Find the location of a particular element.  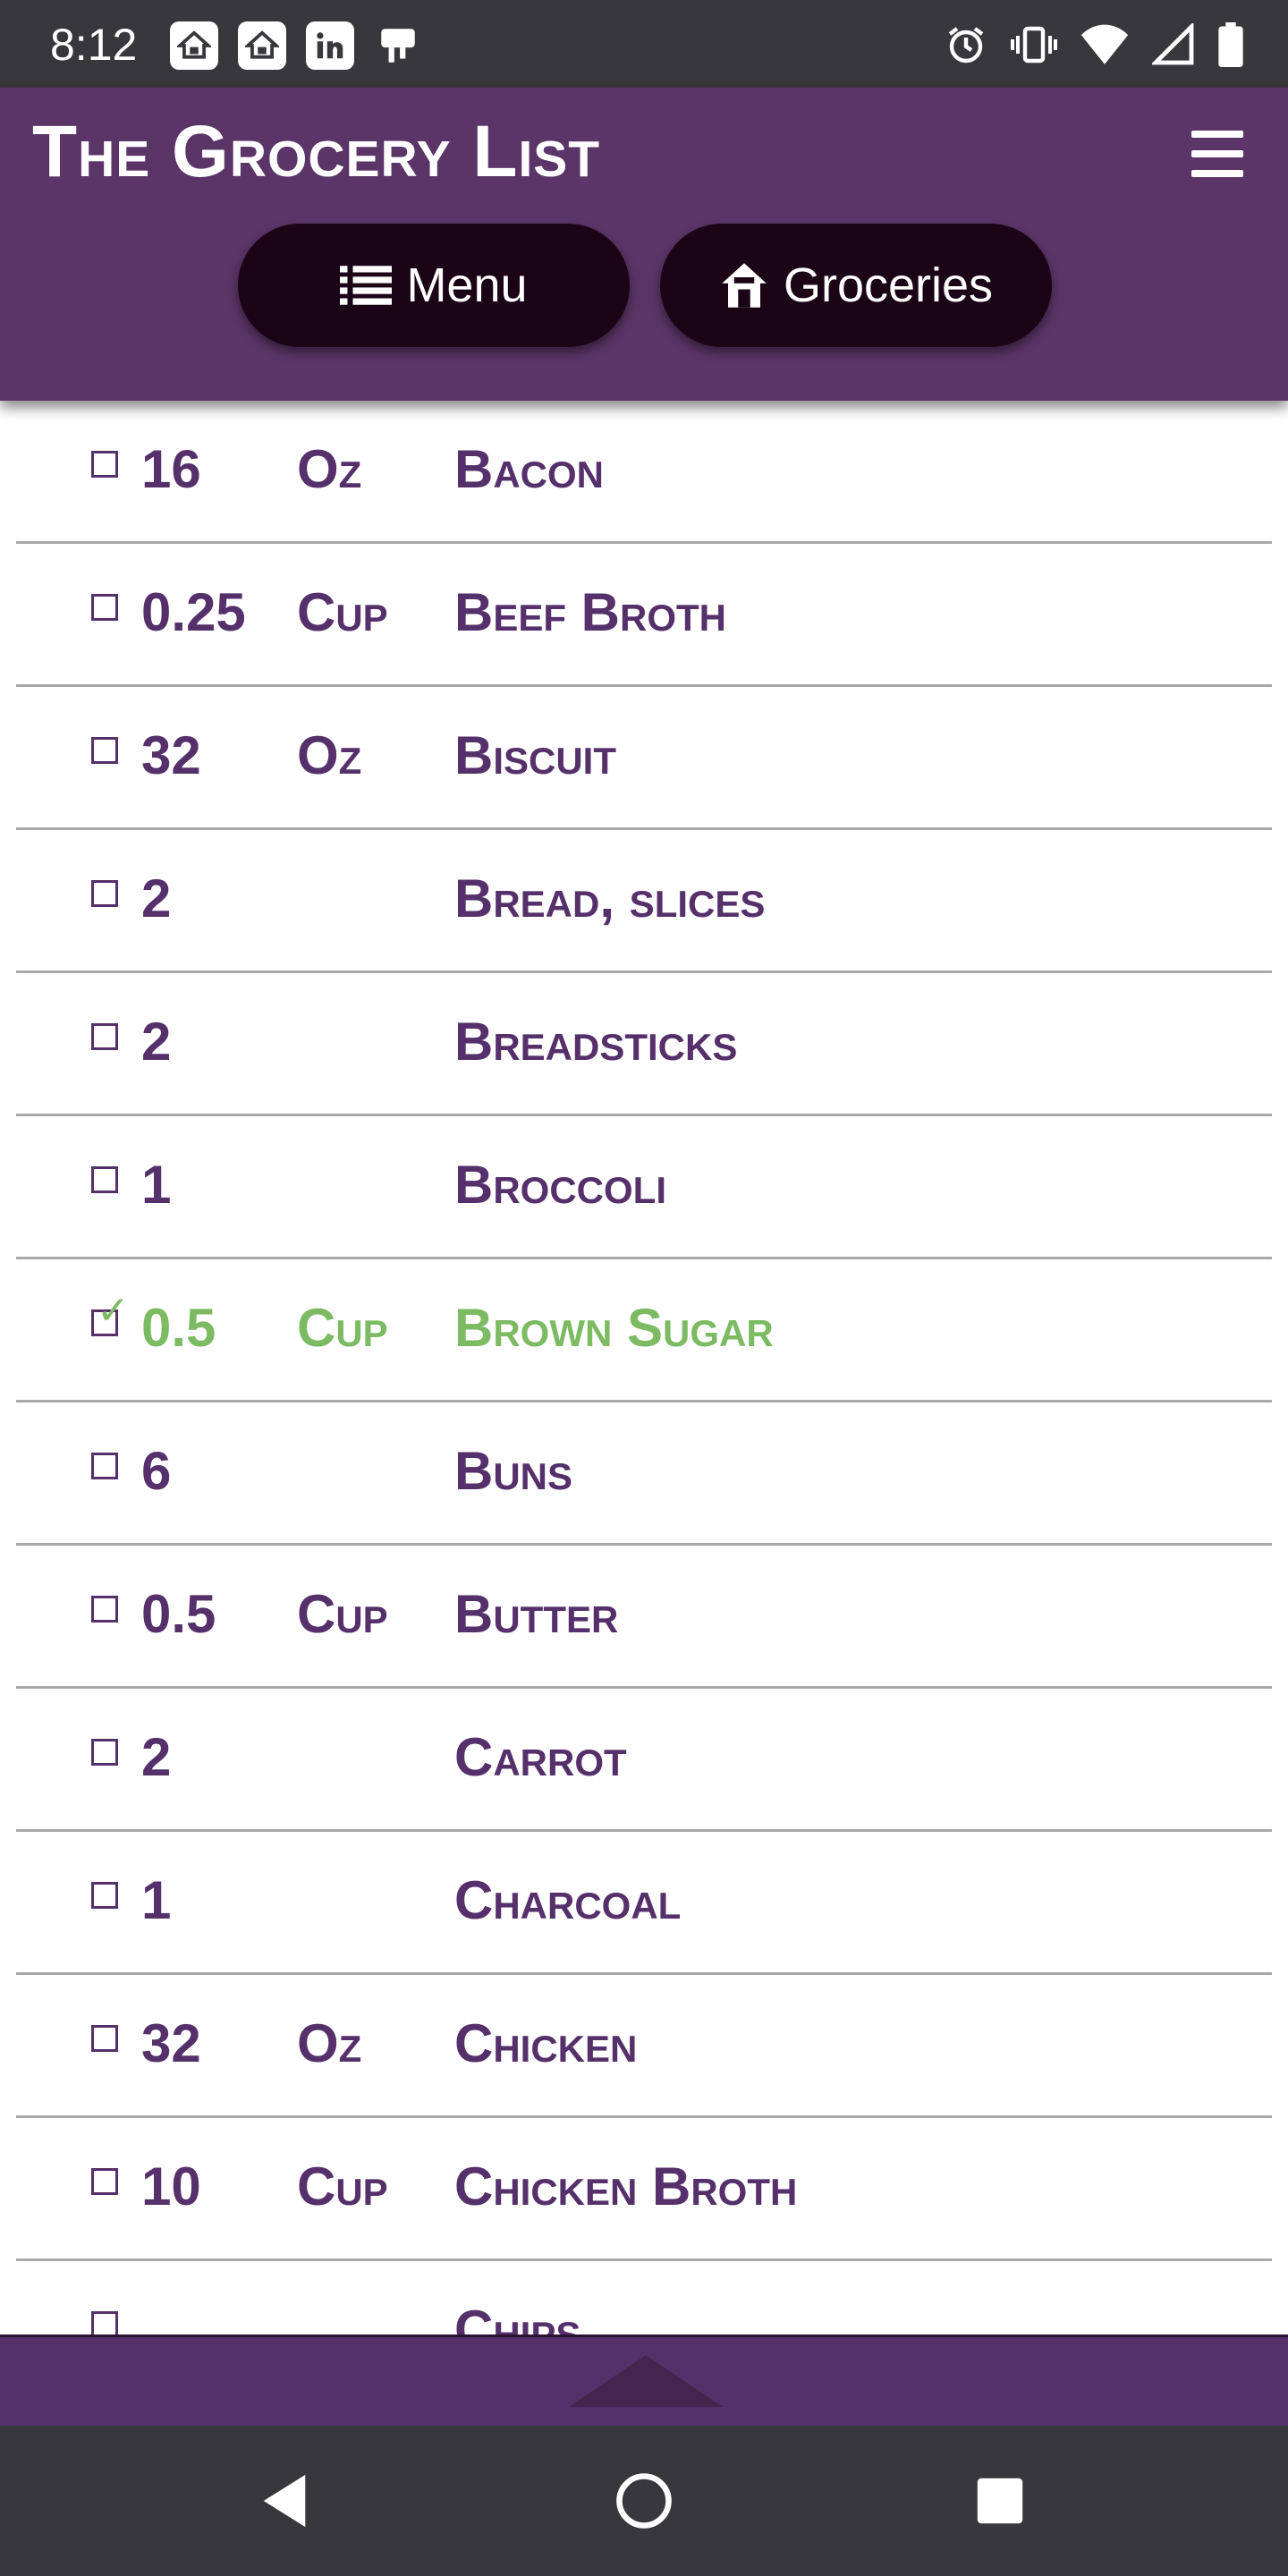

item-name: Broccoli is located at coordinates (560, 1185).